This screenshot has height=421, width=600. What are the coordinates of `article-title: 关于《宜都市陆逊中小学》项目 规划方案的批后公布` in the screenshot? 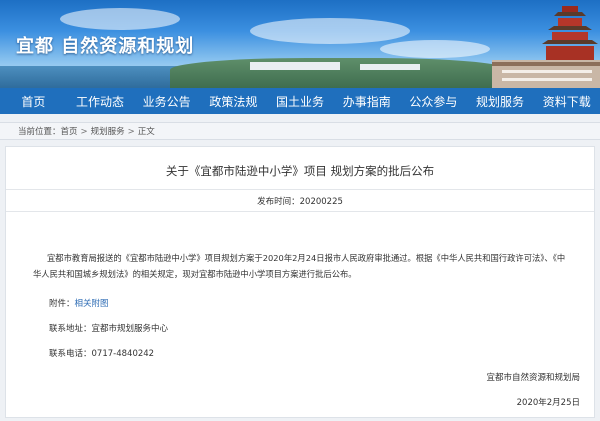 It's located at (300, 171).